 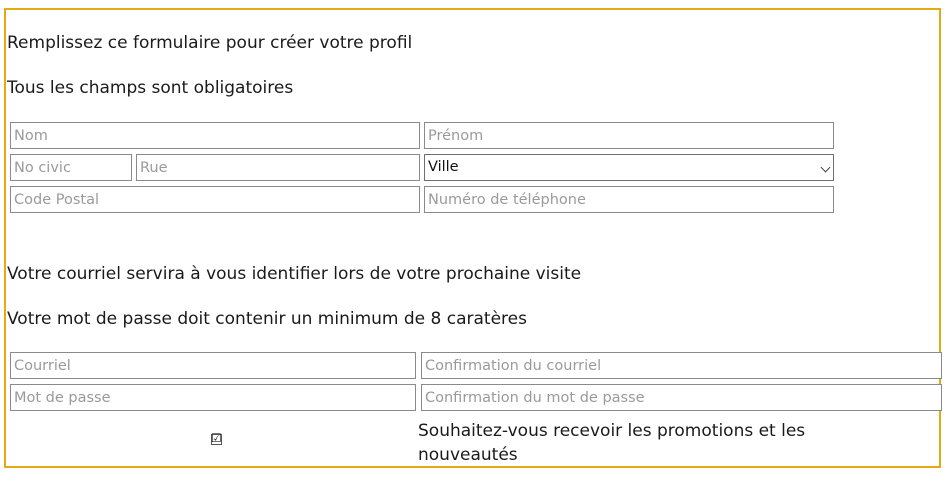 I want to click on confirm-mot-de-passe-field, so click(x=681, y=397).